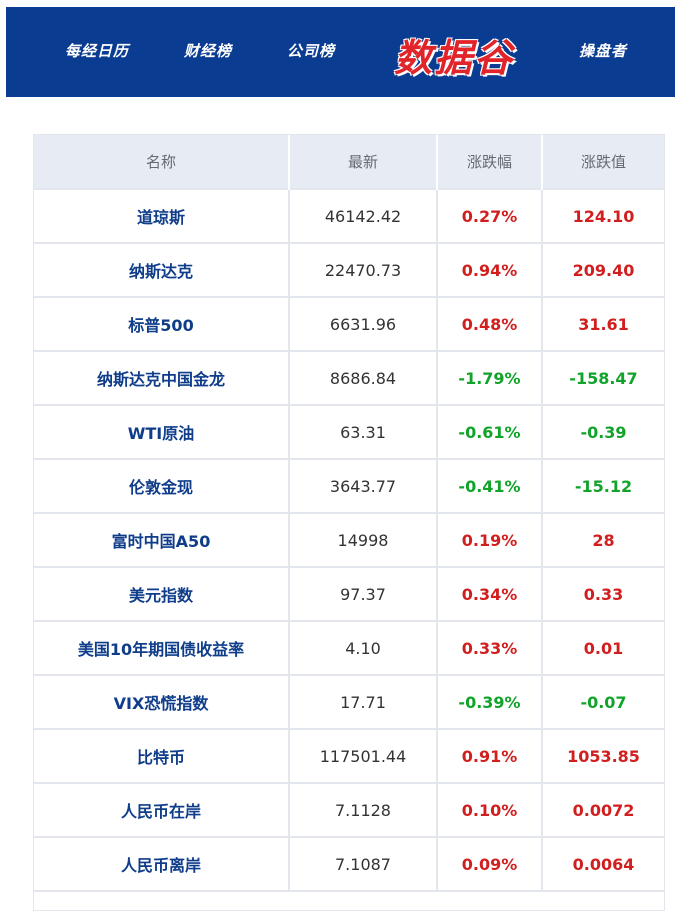  I want to click on table-row: 美国10年期国债收益率 4.10 0.33% 0.01, so click(349, 647).